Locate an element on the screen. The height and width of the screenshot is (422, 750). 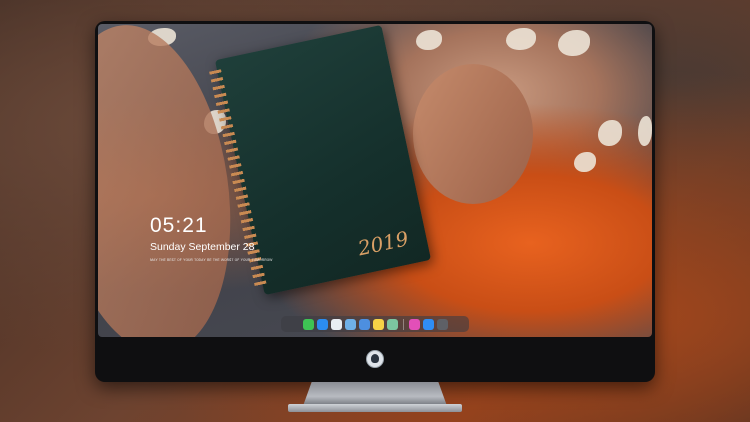
finder-icon is located at coordinates (322, 324).